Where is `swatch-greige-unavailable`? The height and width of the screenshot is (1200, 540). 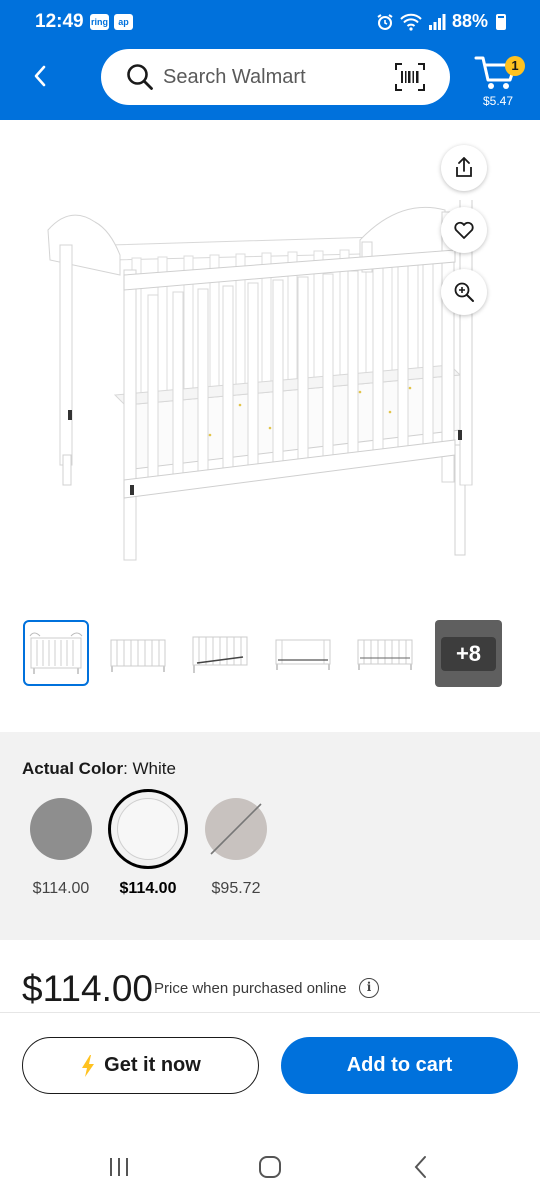 swatch-greige-unavailable is located at coordinates (236, 829).